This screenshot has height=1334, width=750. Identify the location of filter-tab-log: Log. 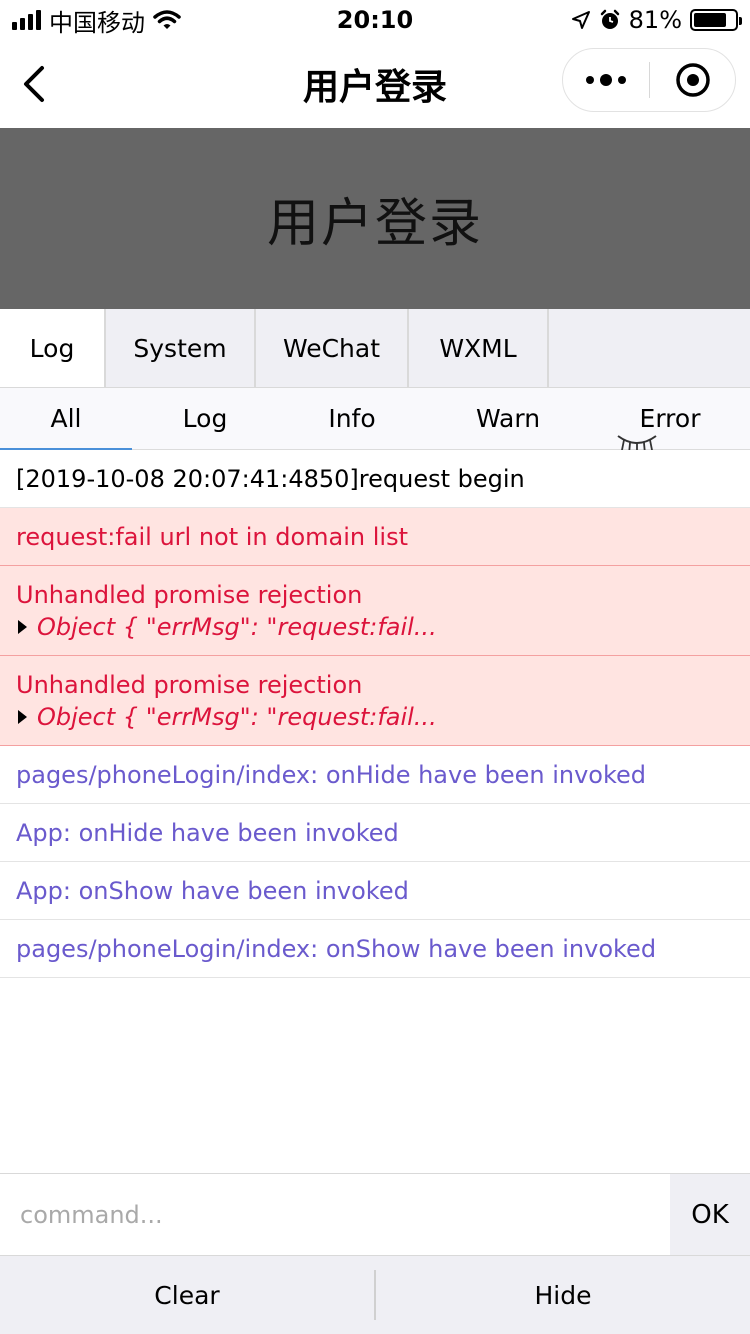
(205, 418).